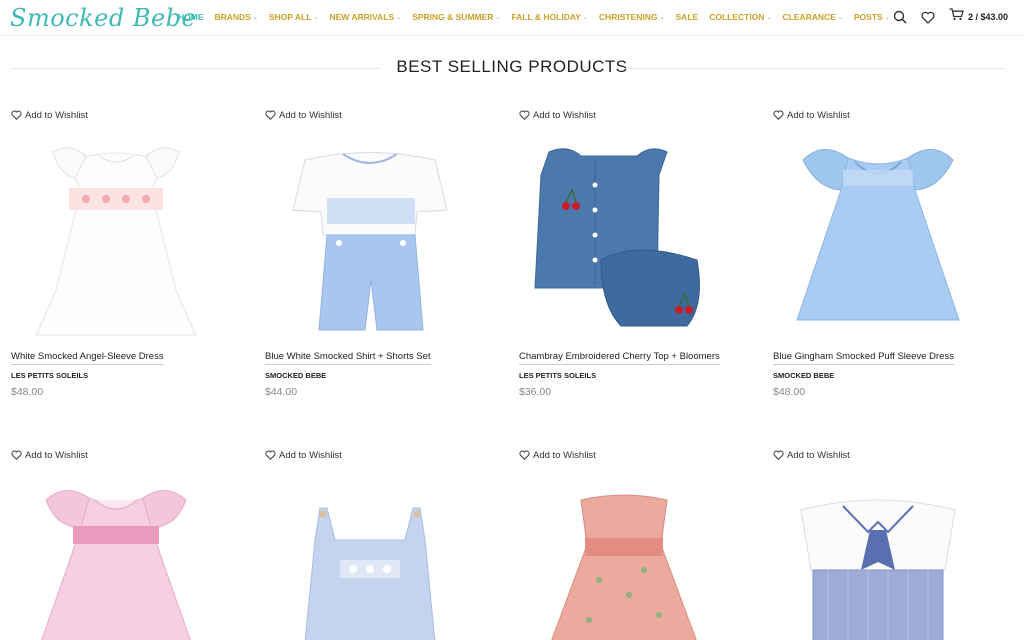  What do you see at coordinates (453, 17) in the screenshot?
I see `nav-item-label: SPRING & SUMMER` at bounding box center [453, 17].